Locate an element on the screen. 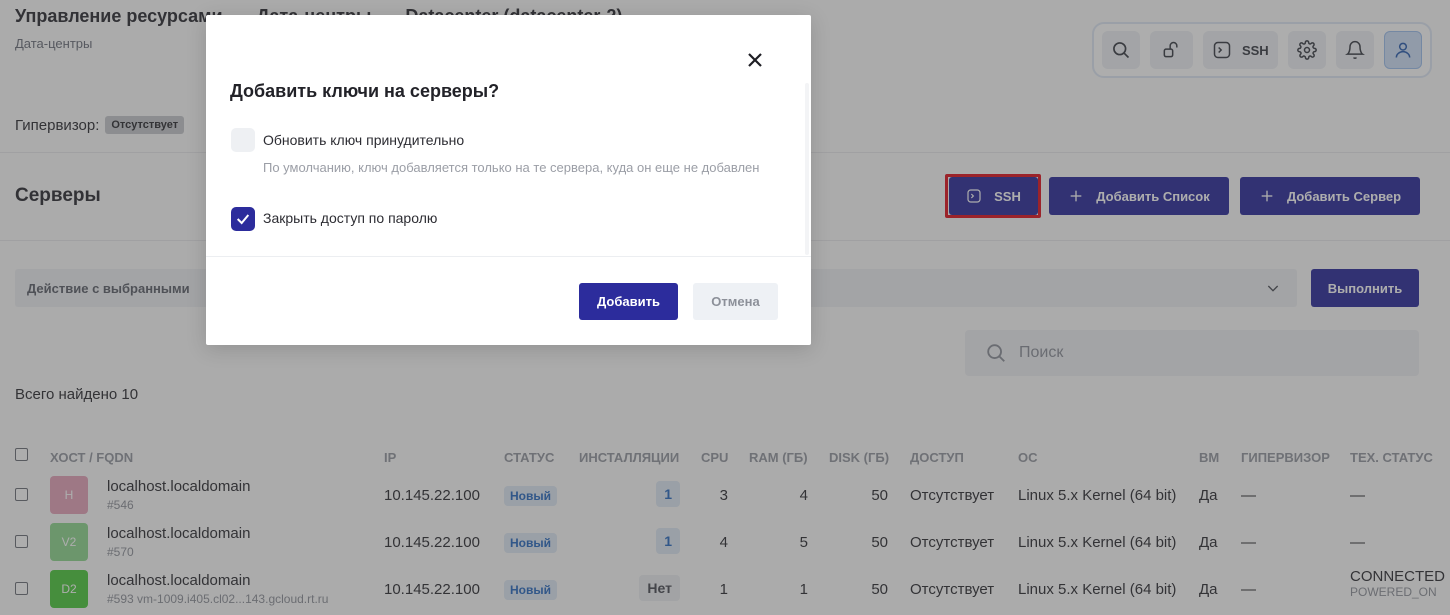 The height and width of the screenshot is (615, 1450). force-update-label: Обновить ключ принудительно is located at coordinates (363, 140).